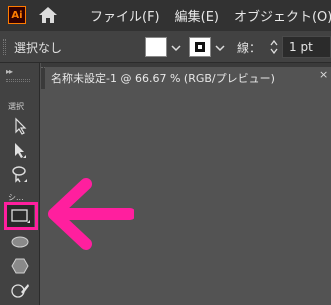  I want to click on shaper-tool-icon, so click(20, 290).